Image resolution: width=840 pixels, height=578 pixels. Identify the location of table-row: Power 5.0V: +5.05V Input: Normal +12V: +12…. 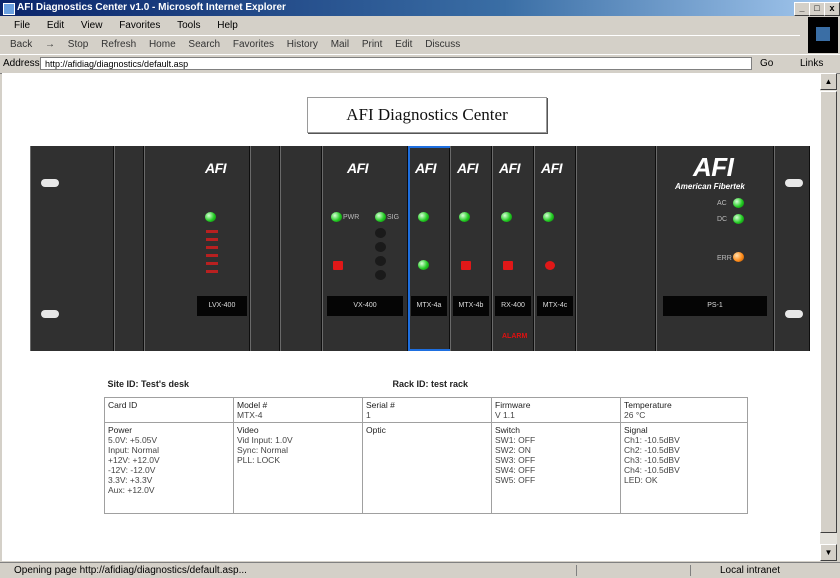
(426, 468).